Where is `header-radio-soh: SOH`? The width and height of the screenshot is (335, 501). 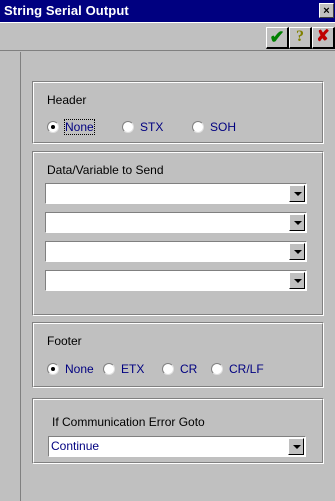
header-radio-soh: SOH is located at coordinates (214, 127).